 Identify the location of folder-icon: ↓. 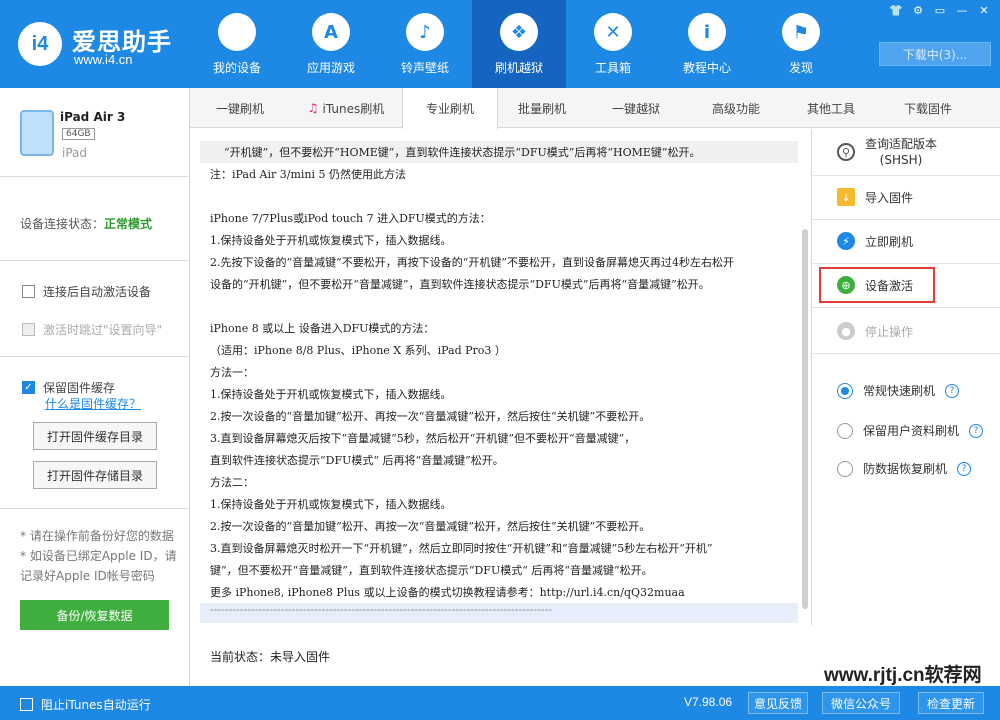
(846, 197).